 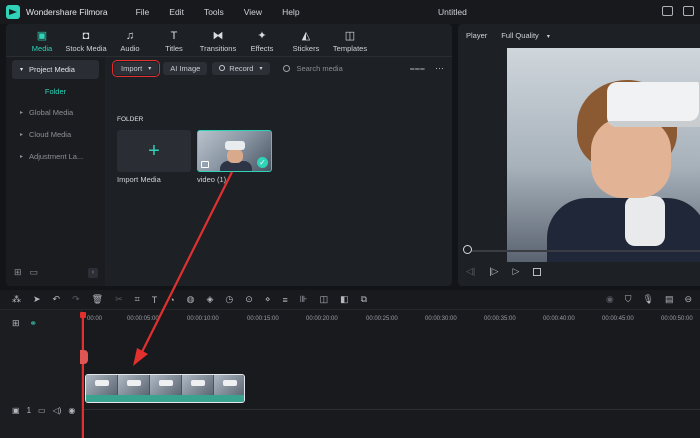 What do you see at coordinates (493, 271) in the screenshot?
I see `step-play-icon: |▷` at bounding box center [493, 271].